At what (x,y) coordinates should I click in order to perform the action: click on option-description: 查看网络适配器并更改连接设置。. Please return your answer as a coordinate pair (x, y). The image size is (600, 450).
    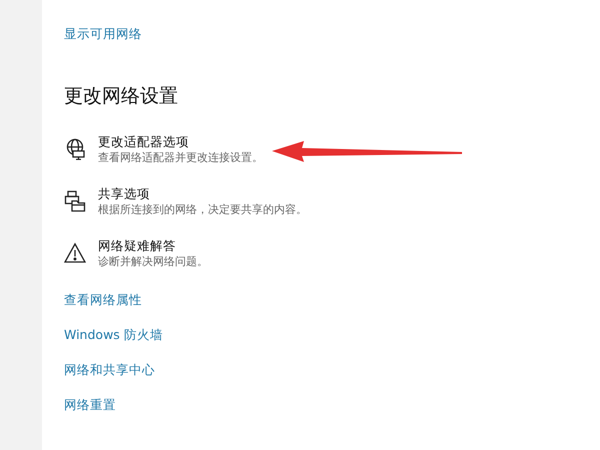
    Looking at the image, I should click on (180, 158).